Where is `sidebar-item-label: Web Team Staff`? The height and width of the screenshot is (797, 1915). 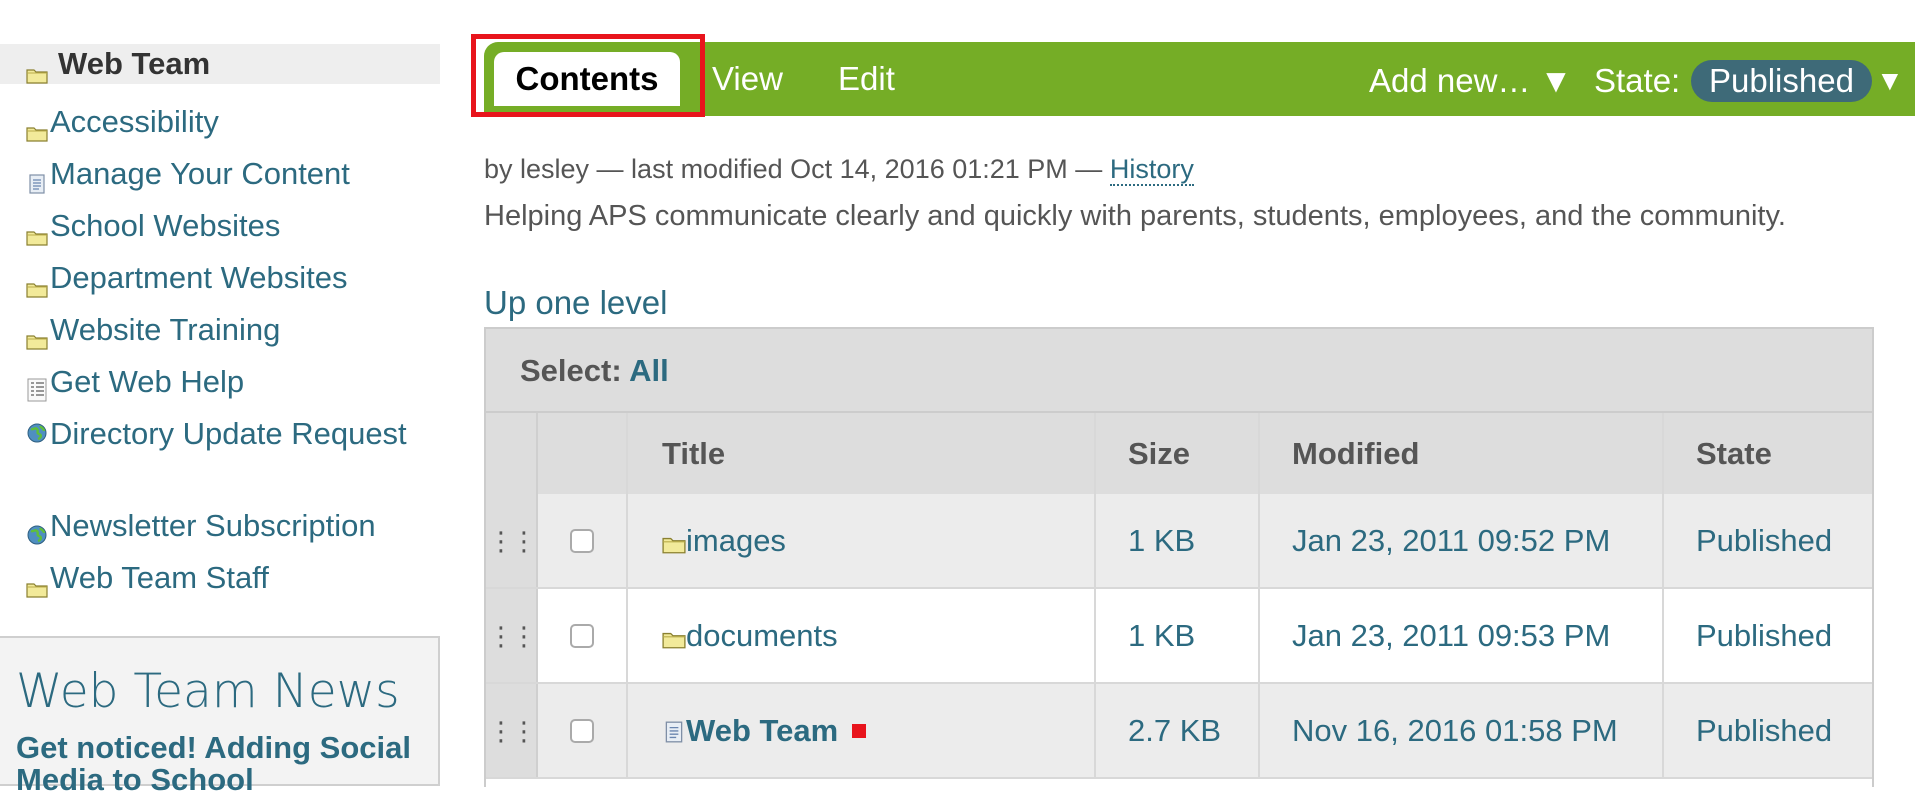
sidebar-item-label: Web Team Staff is located at coordinates (159, 577).